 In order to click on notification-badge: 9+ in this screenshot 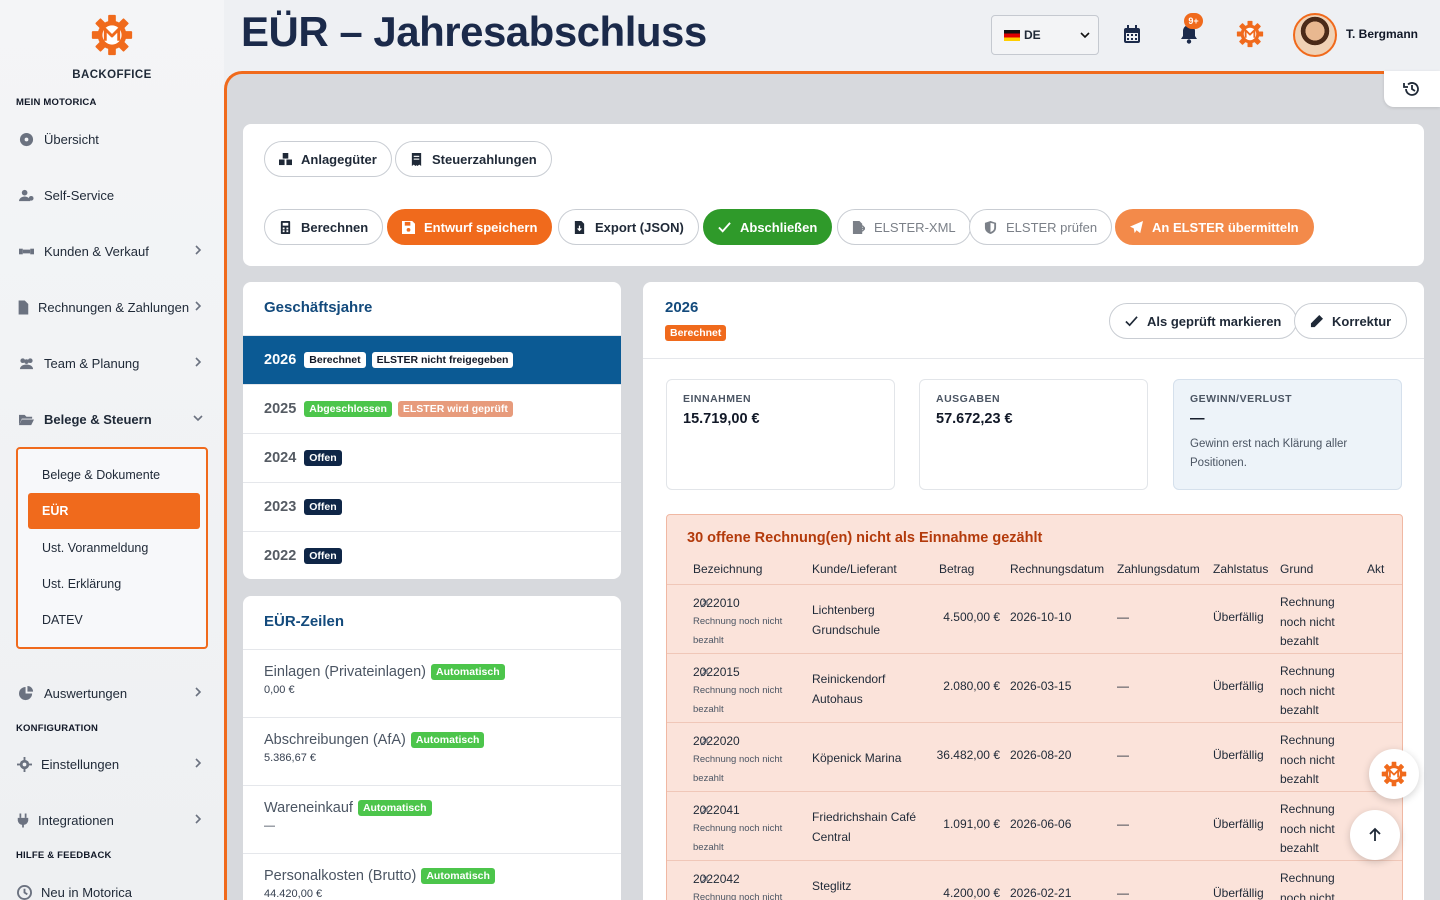, I will do `click(1193, 21)`.